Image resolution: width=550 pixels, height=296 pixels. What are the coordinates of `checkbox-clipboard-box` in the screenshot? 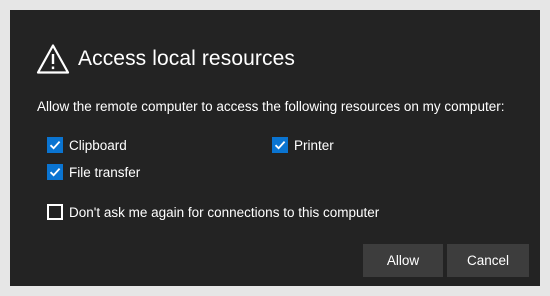 It's located at (55, 145).